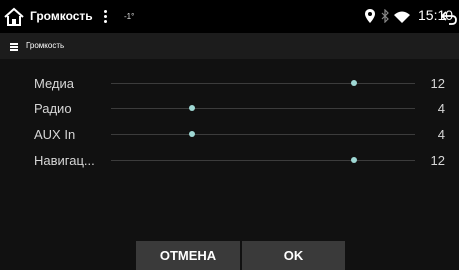 The height and width of the screenshot is (270, 459). I want to click on home-icon, so click(14, 17).